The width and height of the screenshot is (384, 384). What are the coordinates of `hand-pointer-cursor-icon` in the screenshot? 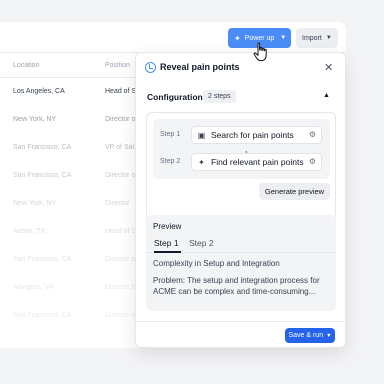 It's located at (260, 52).